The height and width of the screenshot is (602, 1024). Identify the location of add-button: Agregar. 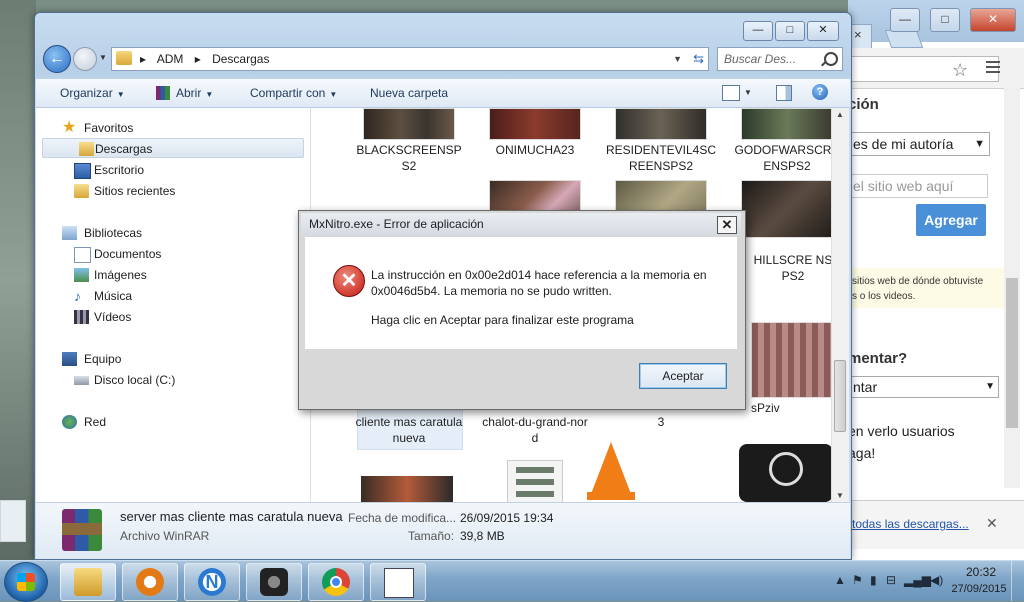
(951, 220).